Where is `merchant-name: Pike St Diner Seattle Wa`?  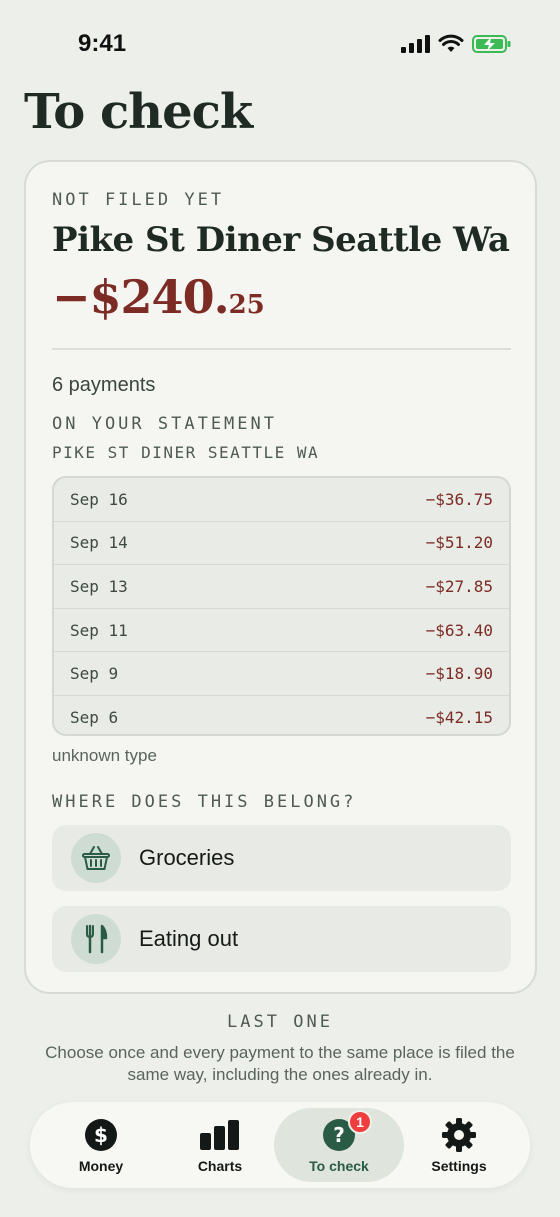 merchant-name: Pike St Diner Seattle Wa is located at coordinates (281, 240).